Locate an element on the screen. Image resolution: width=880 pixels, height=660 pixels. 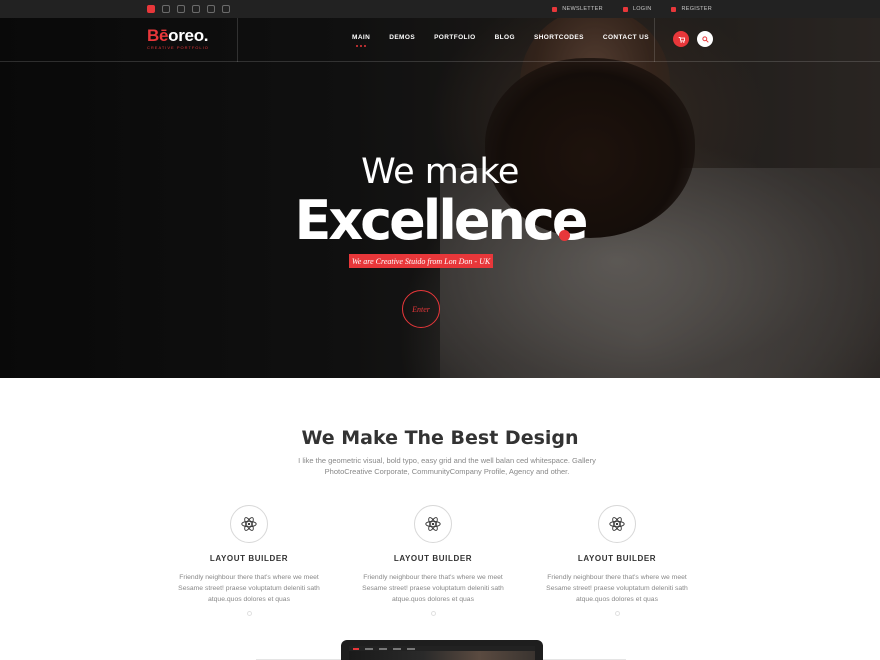
cart-icon is located at coordinates (681, 39).